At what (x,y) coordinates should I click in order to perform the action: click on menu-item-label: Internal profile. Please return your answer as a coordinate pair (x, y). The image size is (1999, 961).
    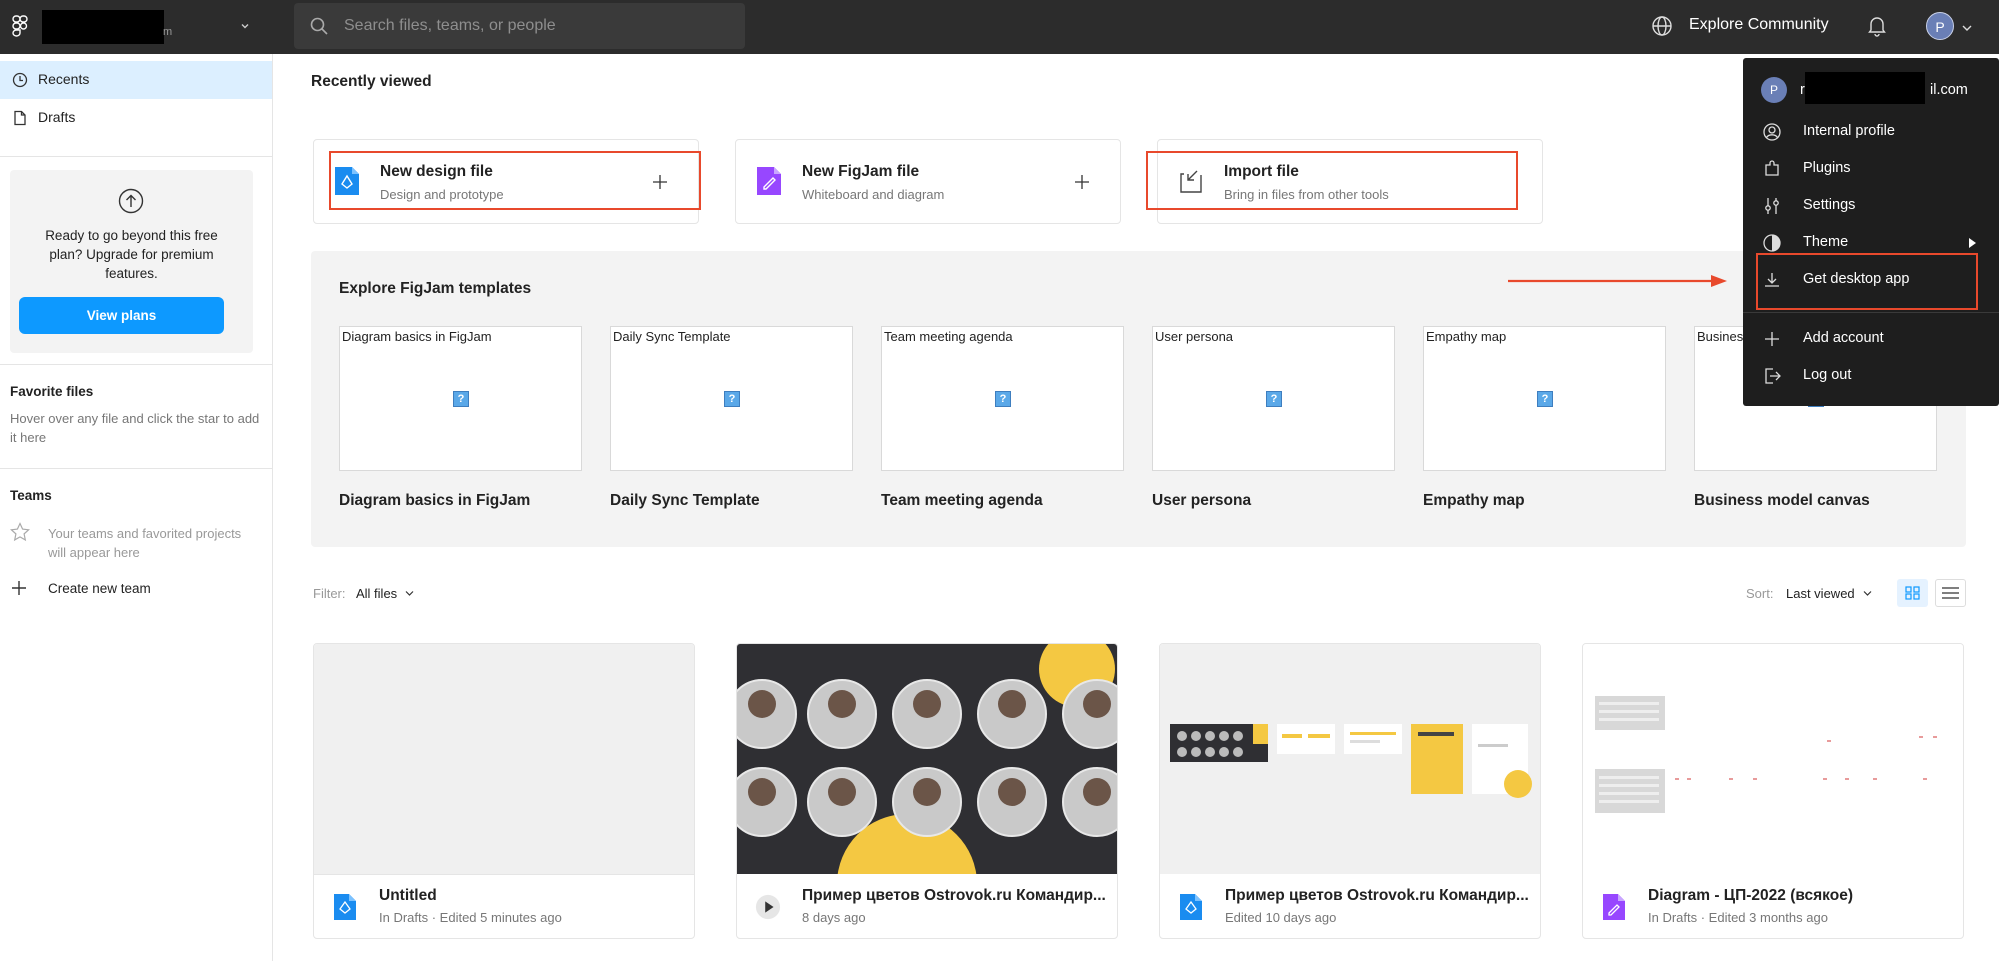
    Looking at the image, I should click on (1849, 131).